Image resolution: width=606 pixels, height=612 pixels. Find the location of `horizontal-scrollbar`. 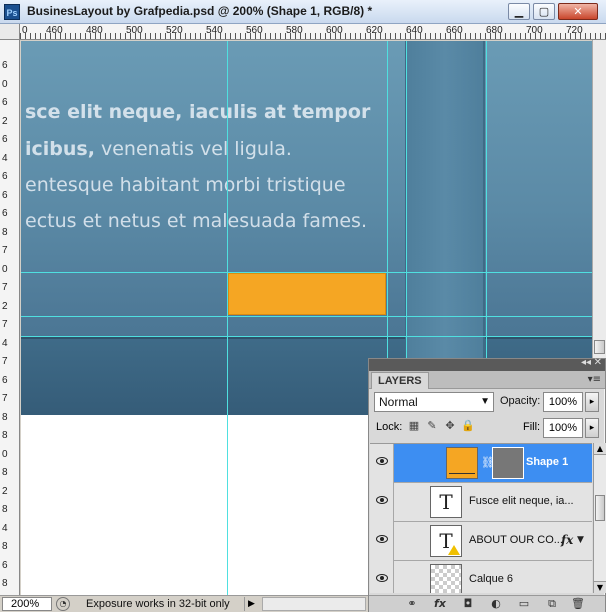

horizontal-scrollbar is located at coordinates (314, 604).